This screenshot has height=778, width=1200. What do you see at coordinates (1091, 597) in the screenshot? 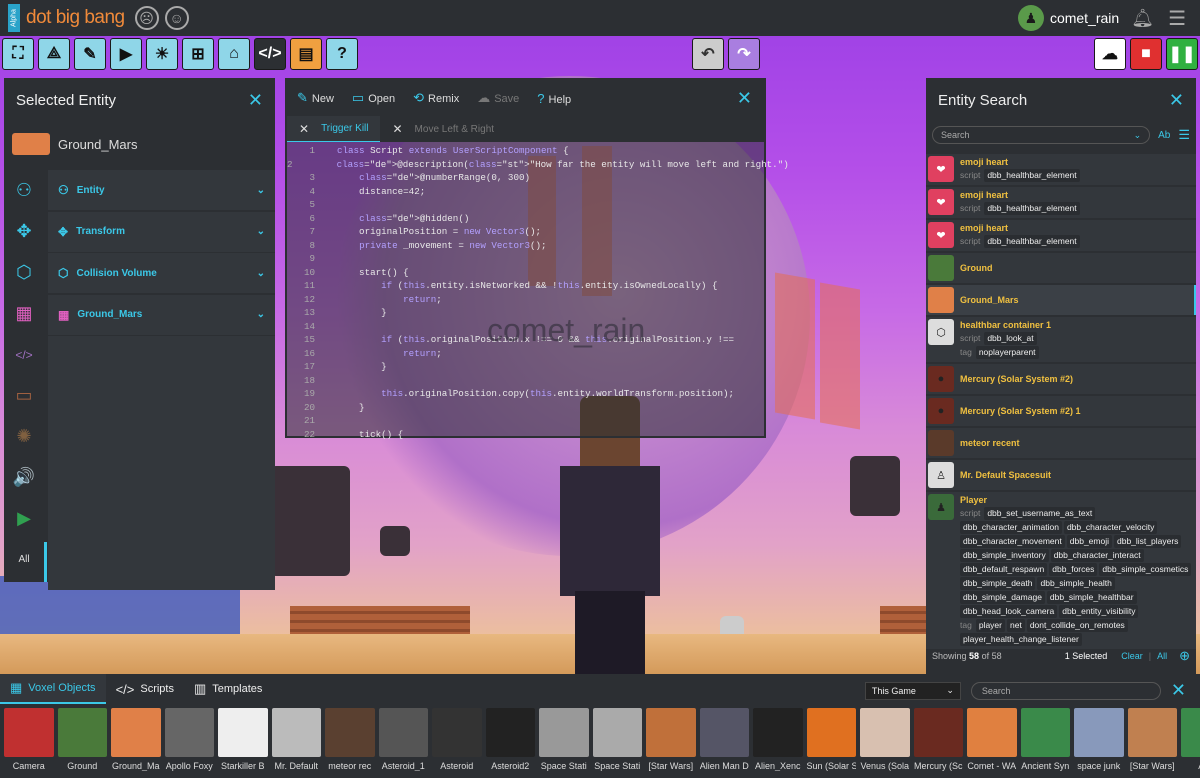
I see `script-tag: dbb_simple_healthbar` at bounding box center [1091, 597].